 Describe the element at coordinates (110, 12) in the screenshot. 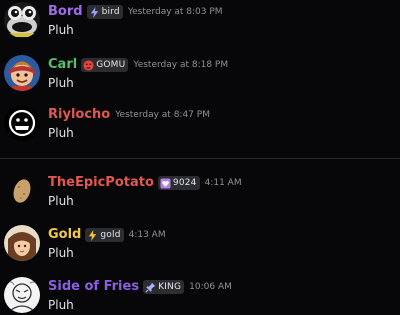

I see `badge-label: bird` at that location.